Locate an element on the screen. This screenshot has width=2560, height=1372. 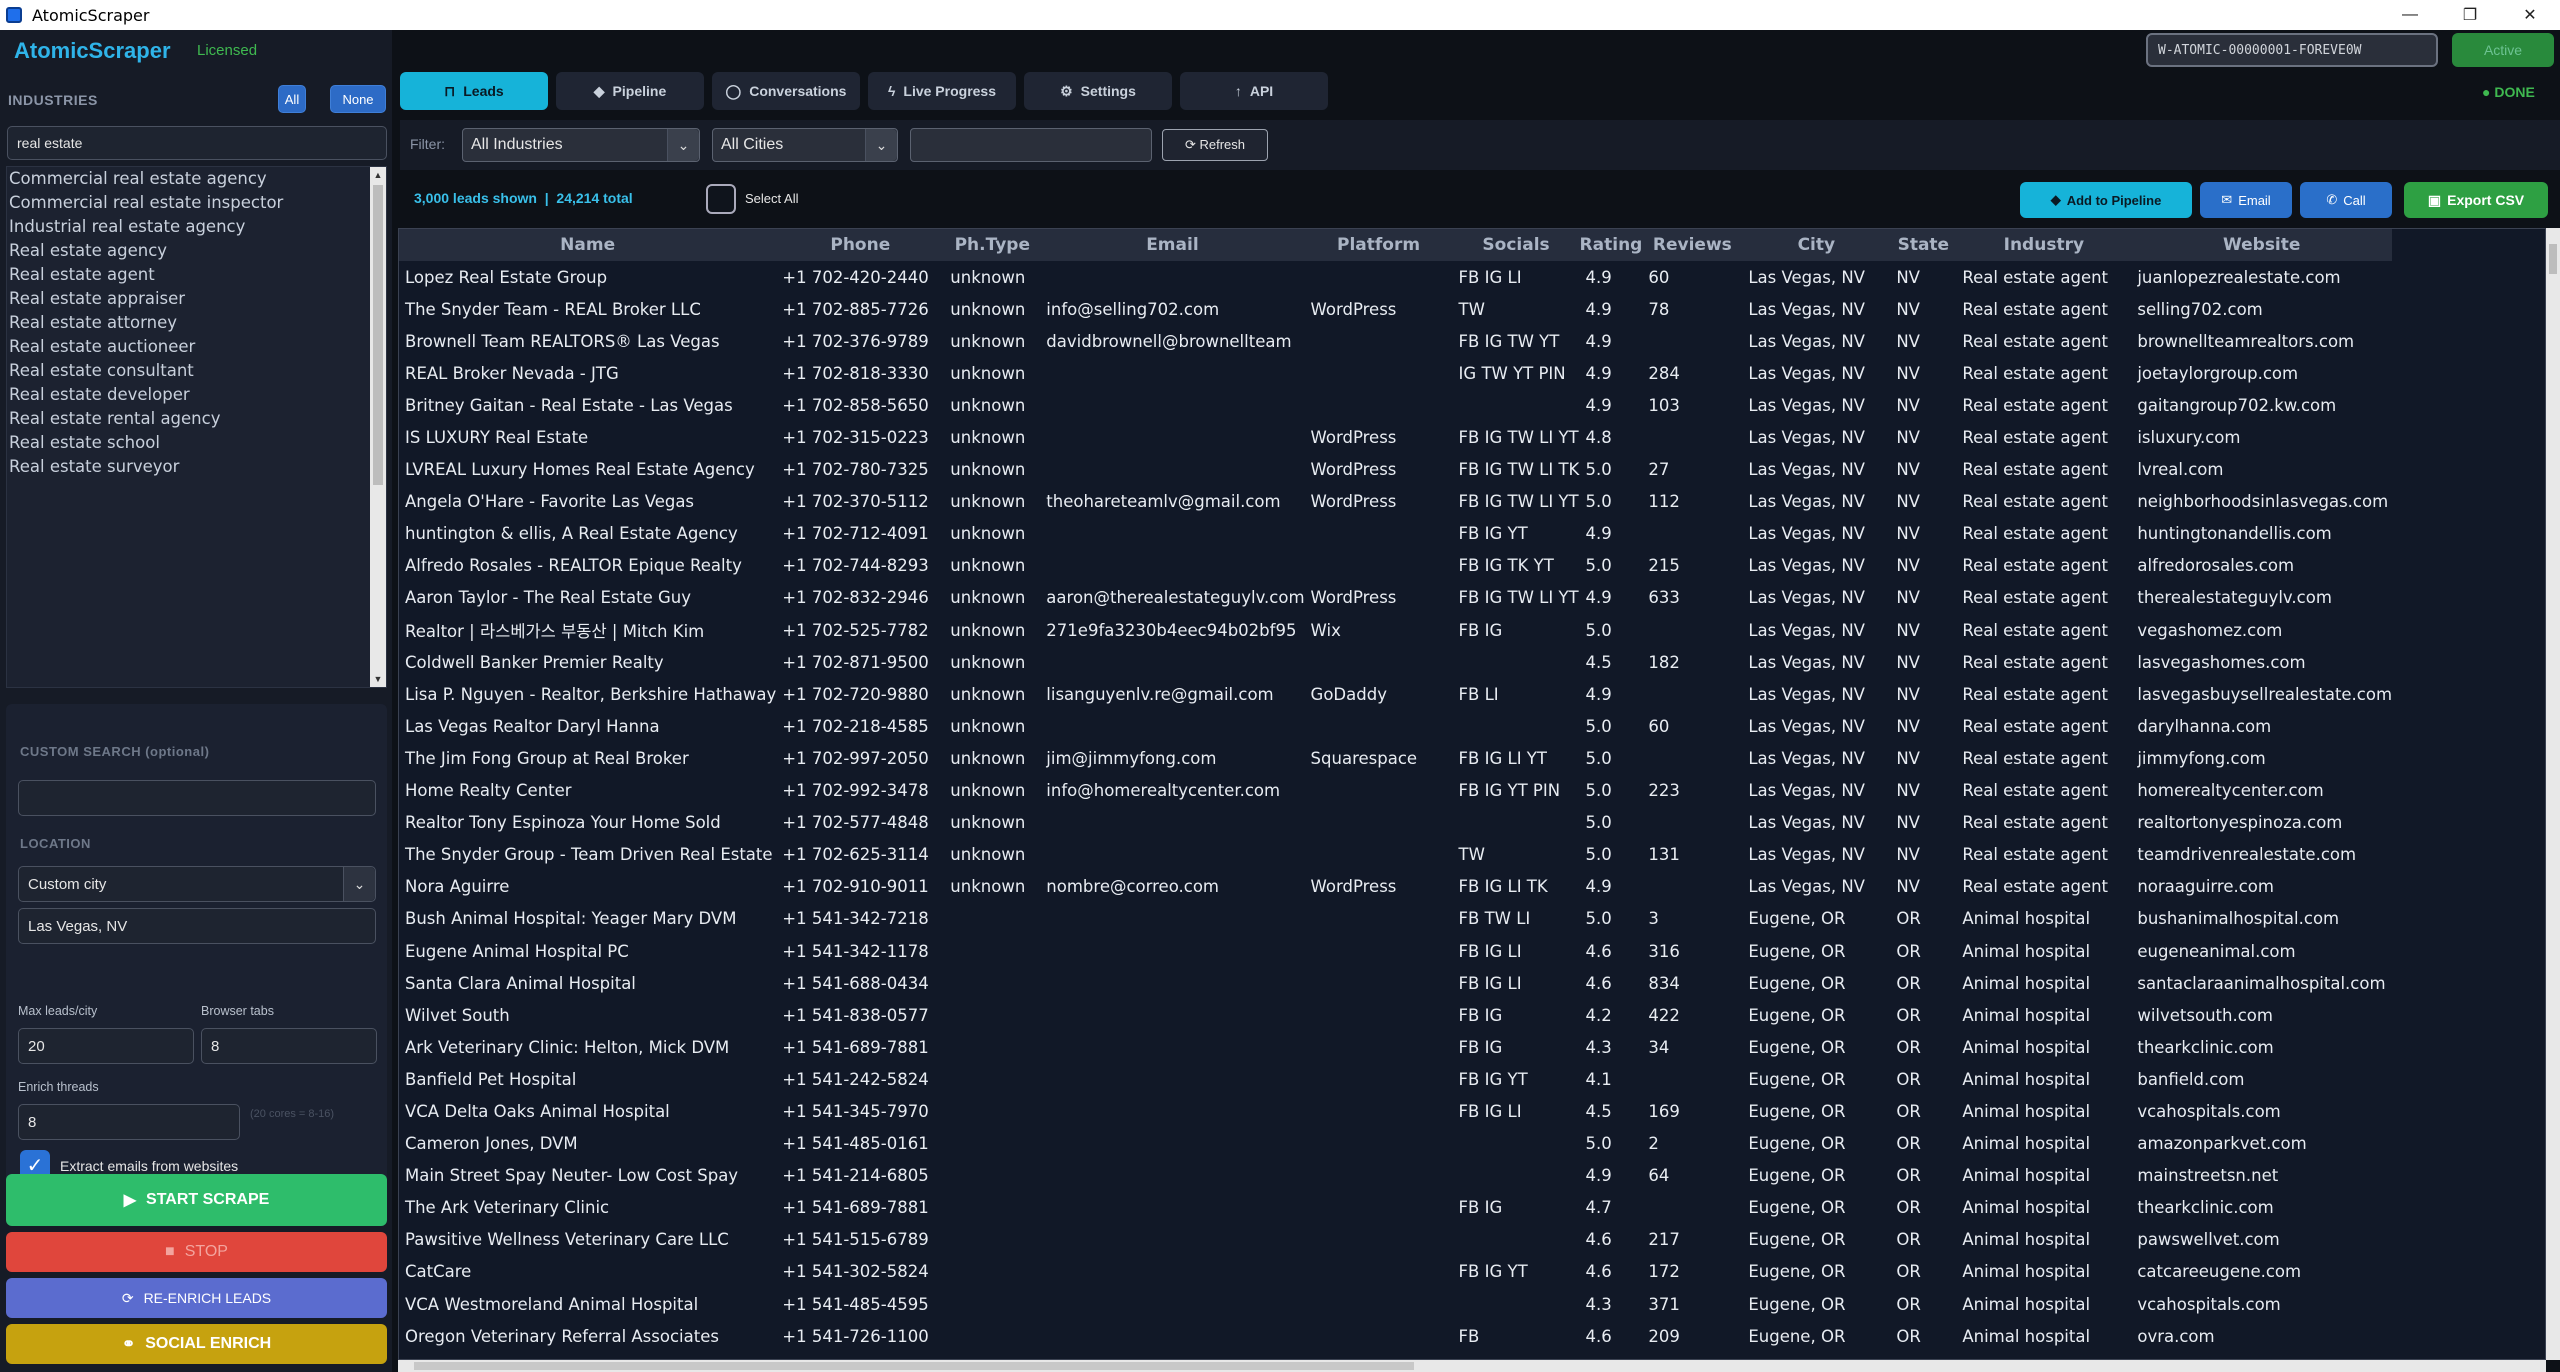
column-header: Industry is located at coordinates (2044, 245).